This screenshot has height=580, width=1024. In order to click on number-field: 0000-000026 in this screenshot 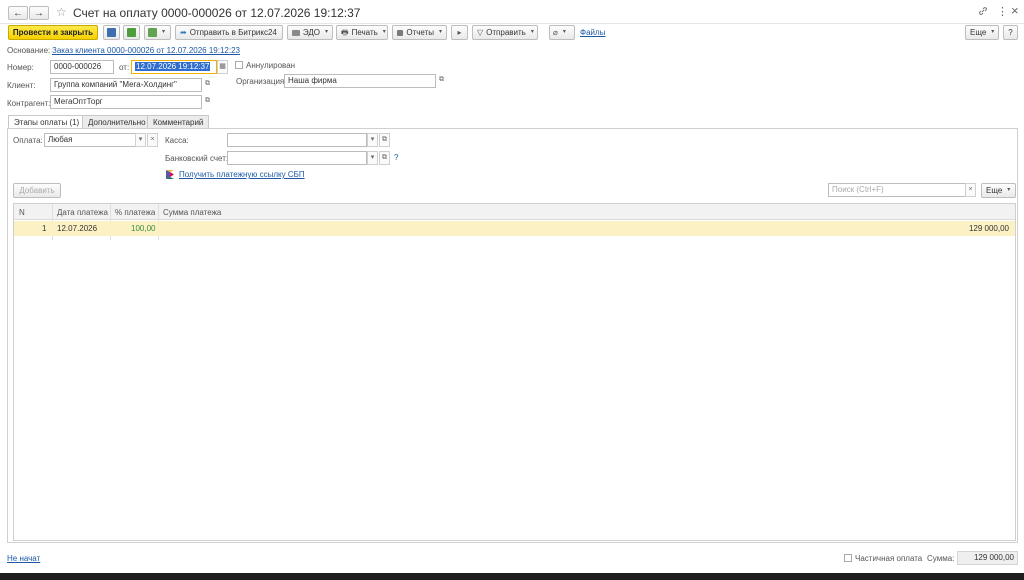, I will do `click(82, 67)`.